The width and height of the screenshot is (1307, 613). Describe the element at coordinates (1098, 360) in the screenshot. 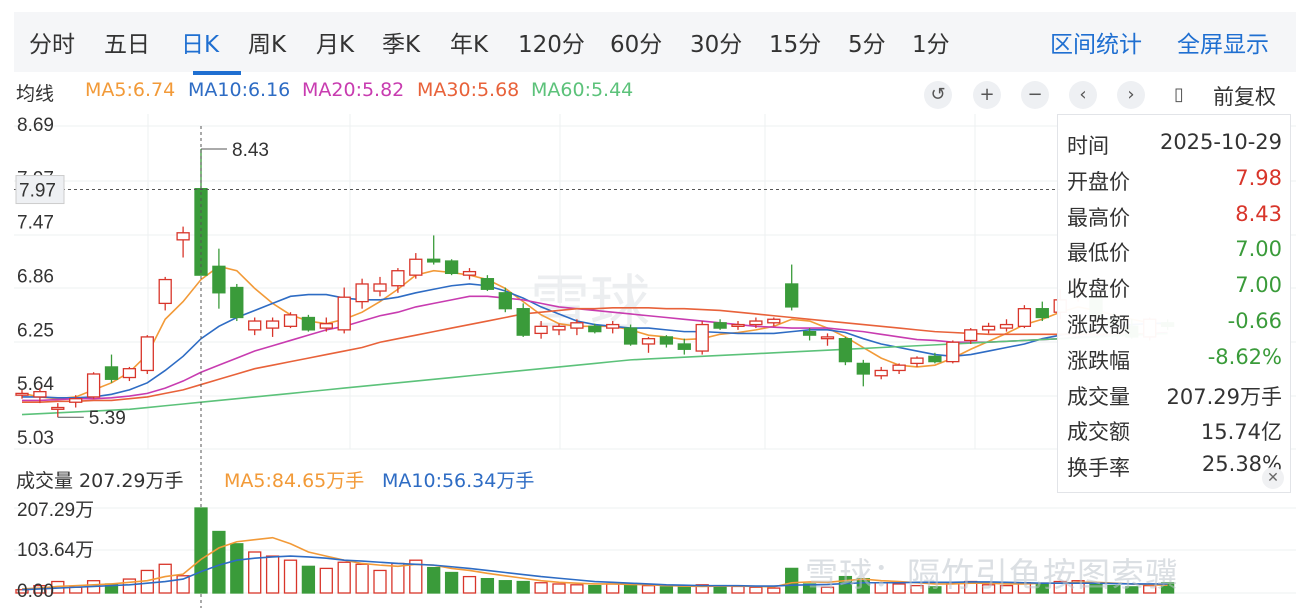

I see `info-key: 涨跌幅` at that location.